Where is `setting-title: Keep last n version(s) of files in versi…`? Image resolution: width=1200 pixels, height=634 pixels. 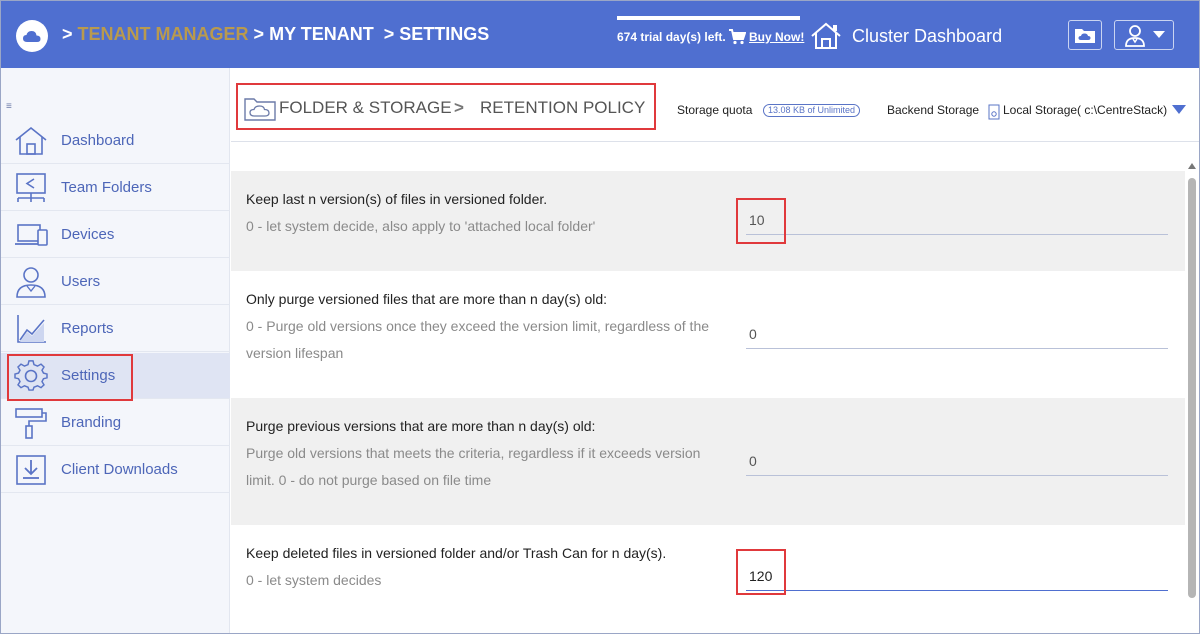 setting-title: Keep last n version(s) of files in versi… is located at coordinates (397, 199).